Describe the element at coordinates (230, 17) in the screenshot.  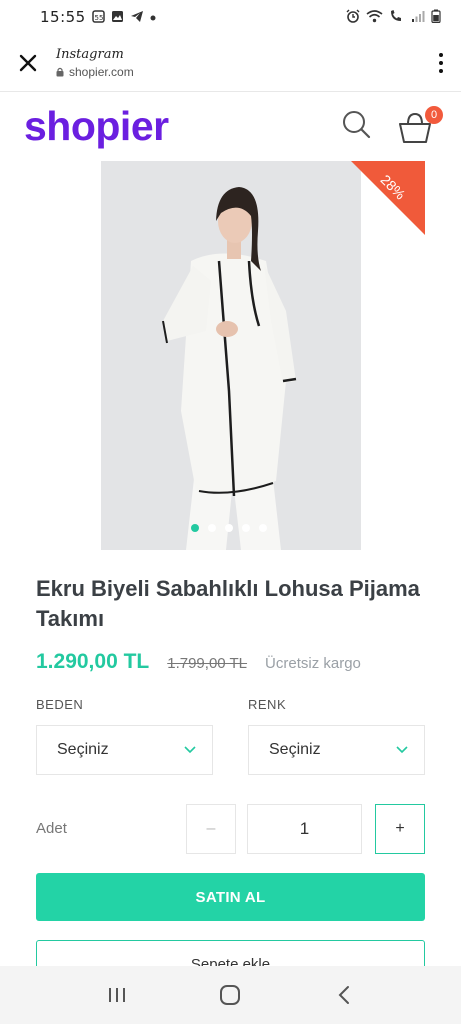
I see `status-bar: 15:55 55` at that location.